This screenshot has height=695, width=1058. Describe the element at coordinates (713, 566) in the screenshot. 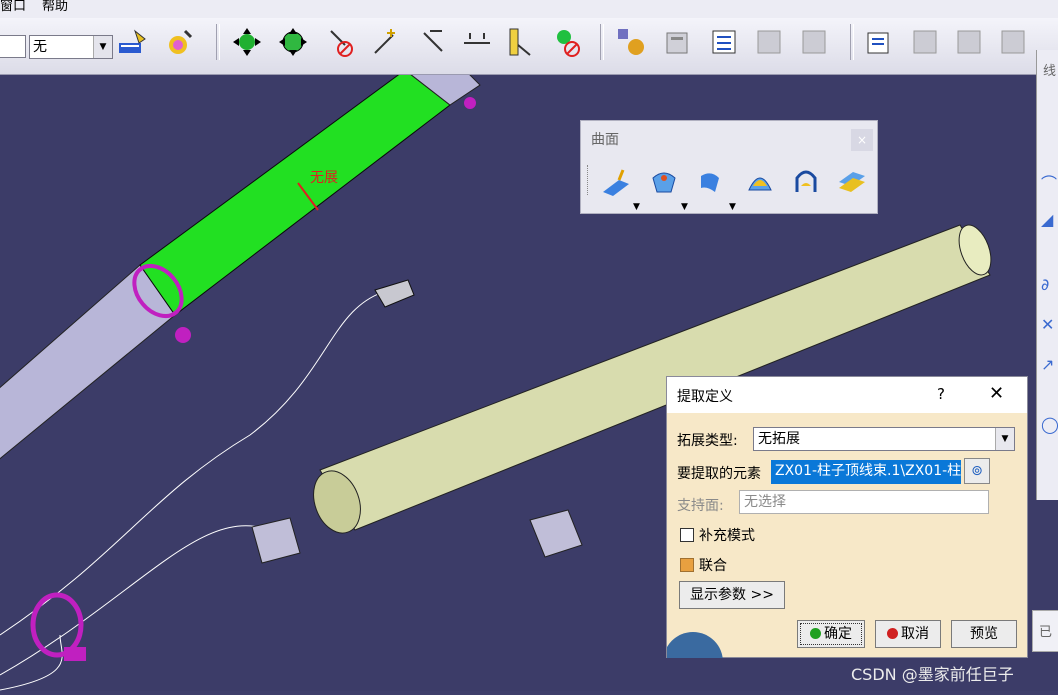

I see `federation-label: 联合` at that location.